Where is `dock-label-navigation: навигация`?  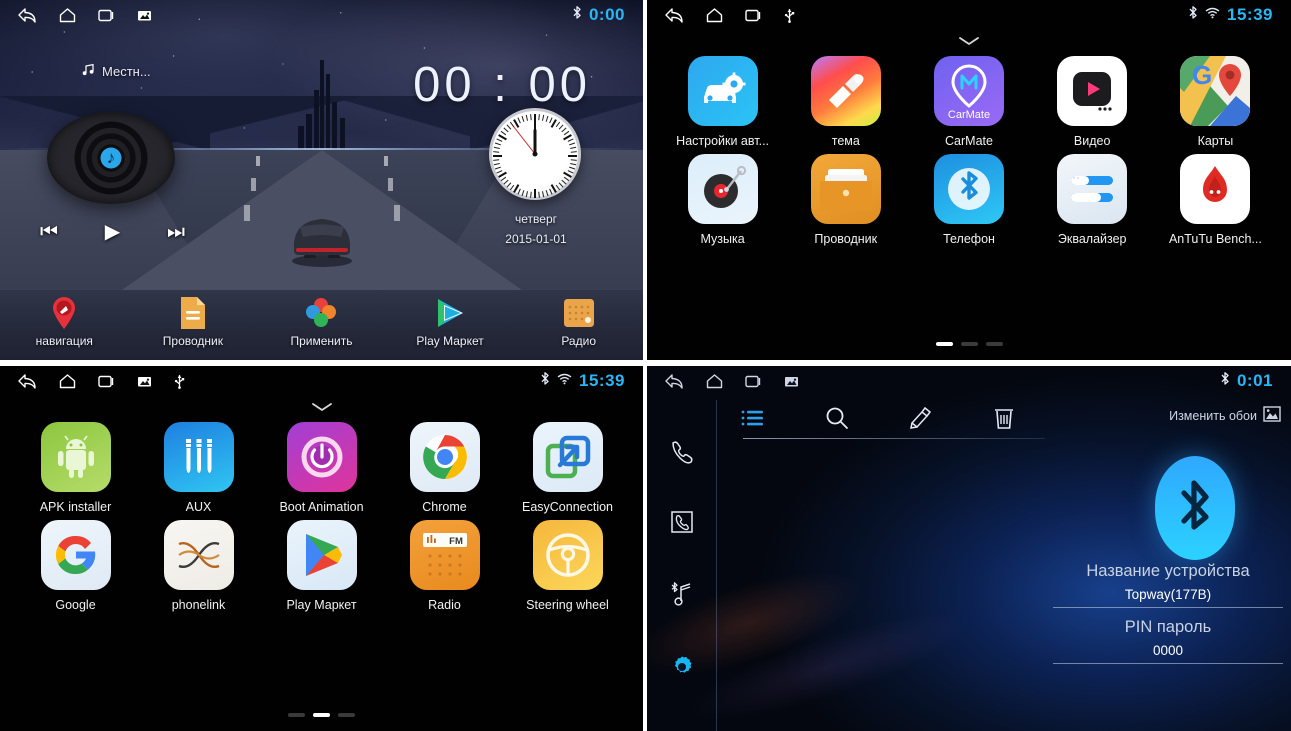 dock-label-navigation: навигация is located at coordinates (64, 341).